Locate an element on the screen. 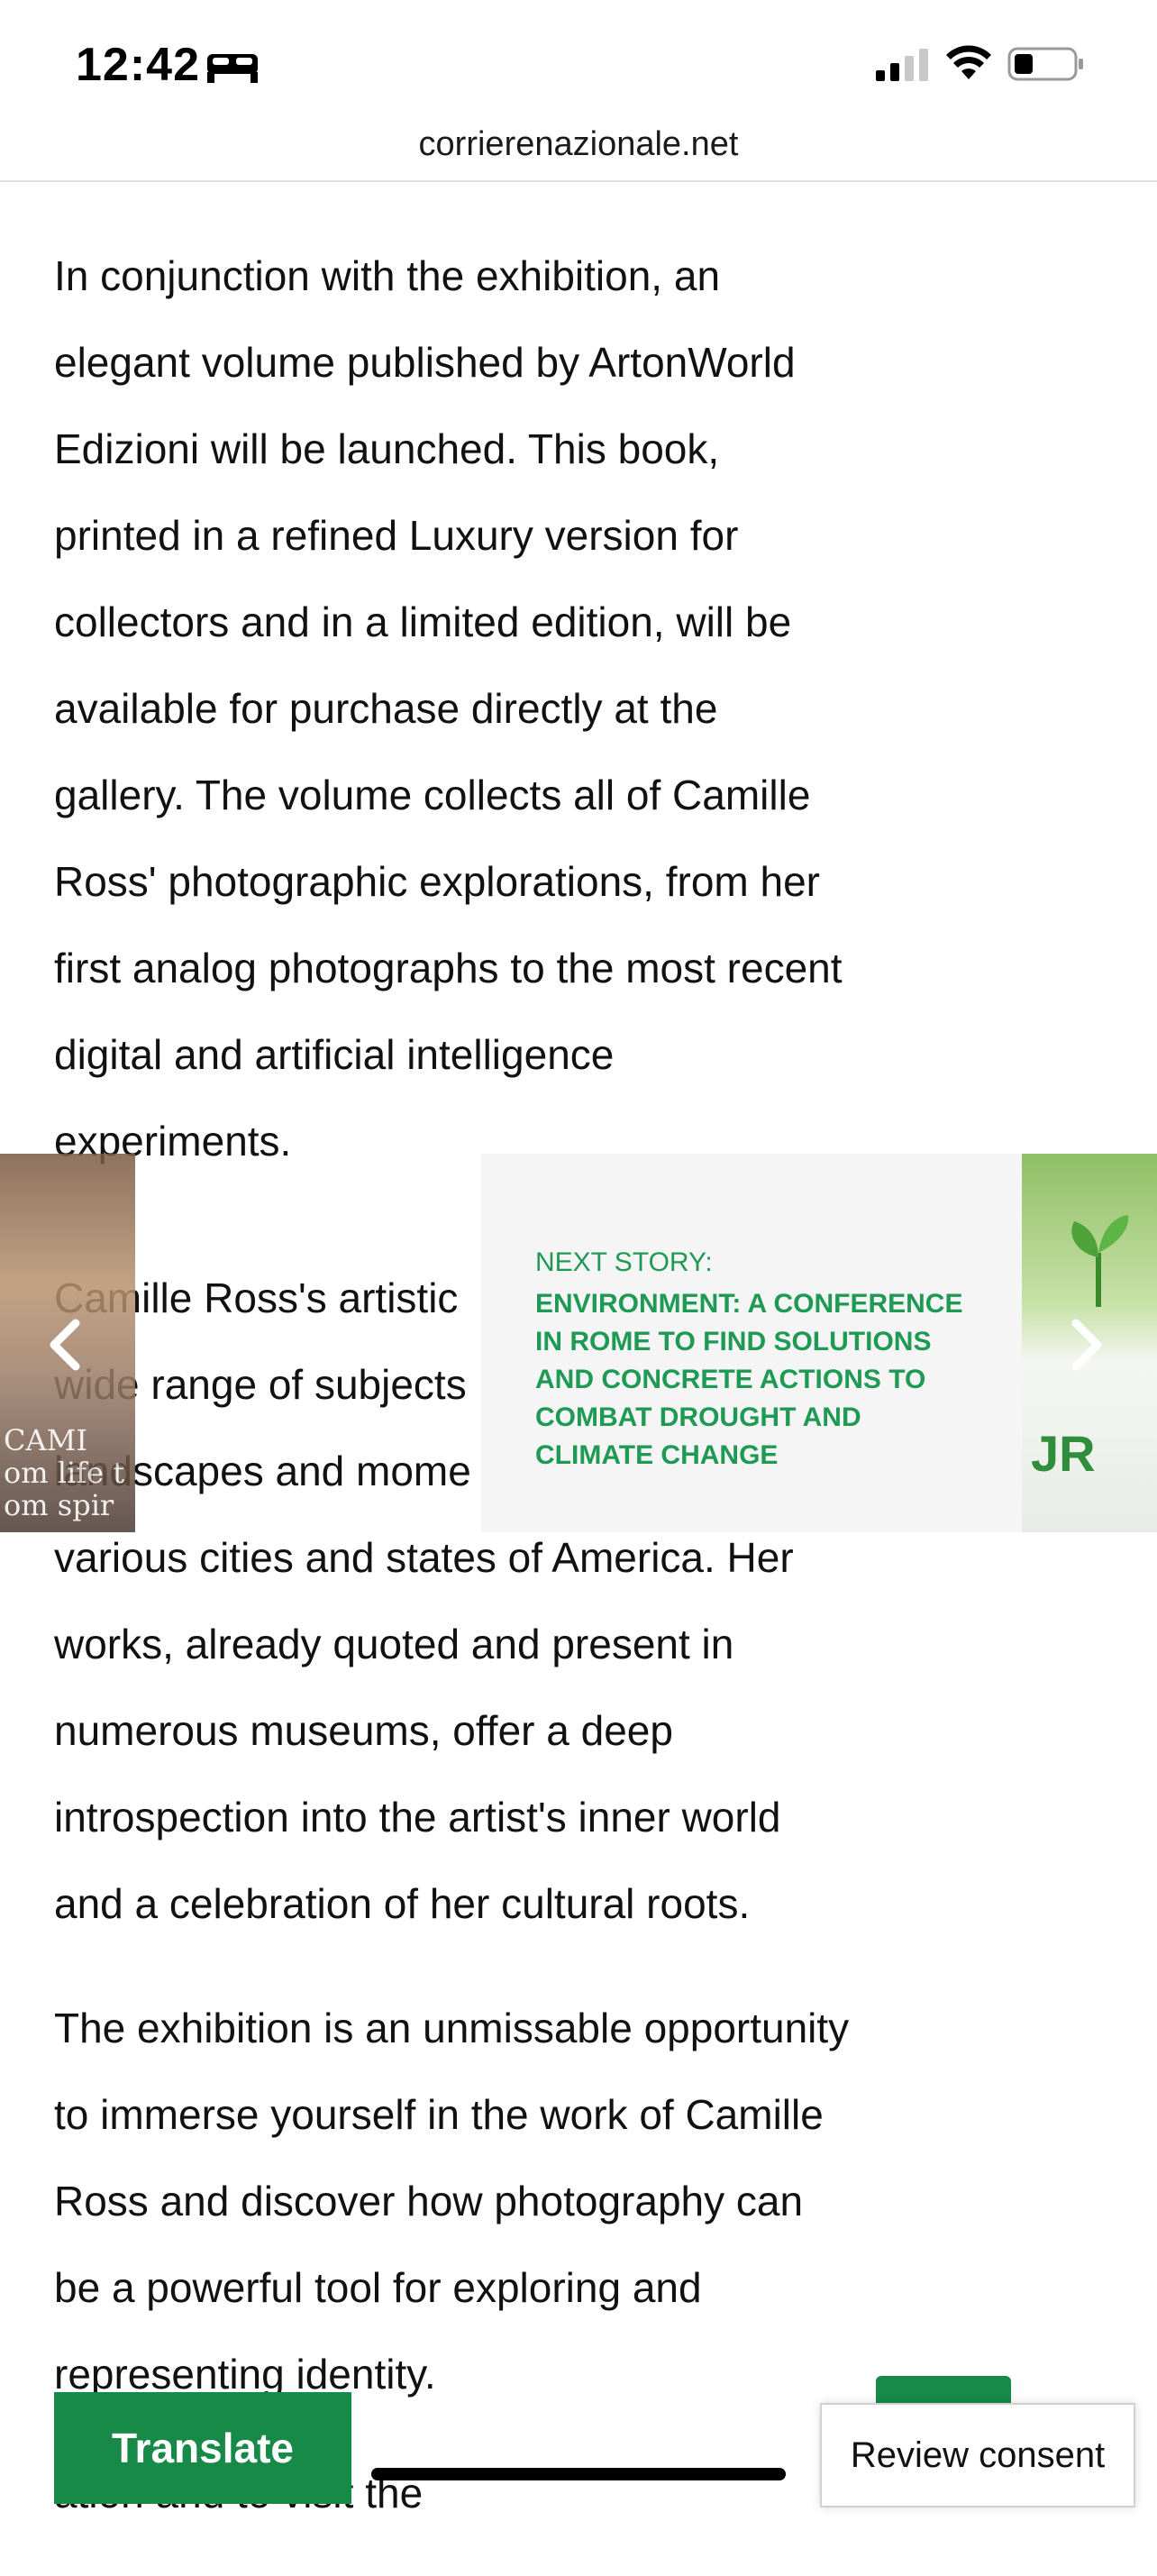 Image resolution: width=1157 pixels, height=2576 pixels. wifi-icon is located at coordinates (968, 62).